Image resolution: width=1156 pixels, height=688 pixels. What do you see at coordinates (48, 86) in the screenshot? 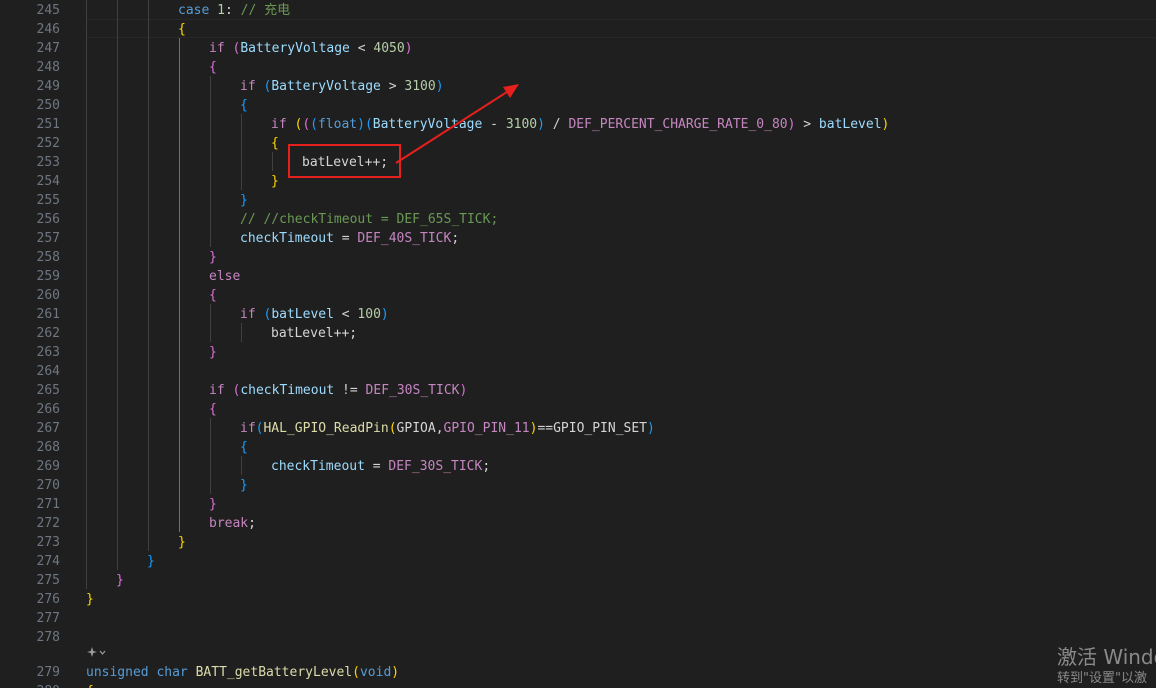
I see `line-number: 249` at bounding box center [48, 86].